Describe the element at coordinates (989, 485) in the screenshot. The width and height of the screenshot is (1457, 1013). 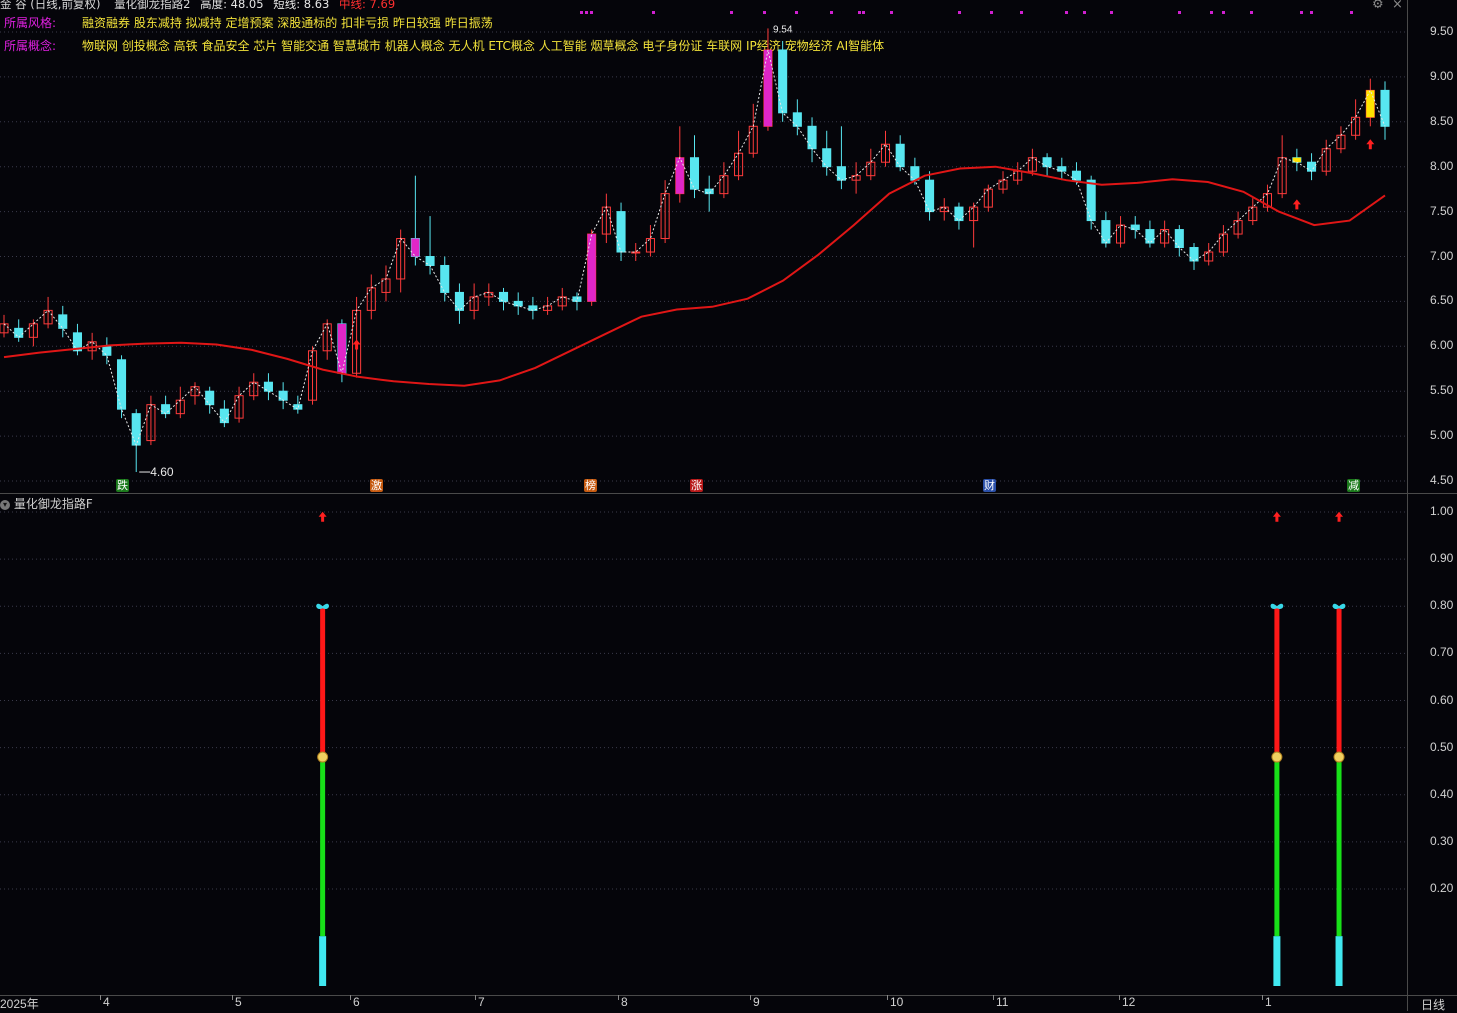
I see `event-marker: 财` at that location.